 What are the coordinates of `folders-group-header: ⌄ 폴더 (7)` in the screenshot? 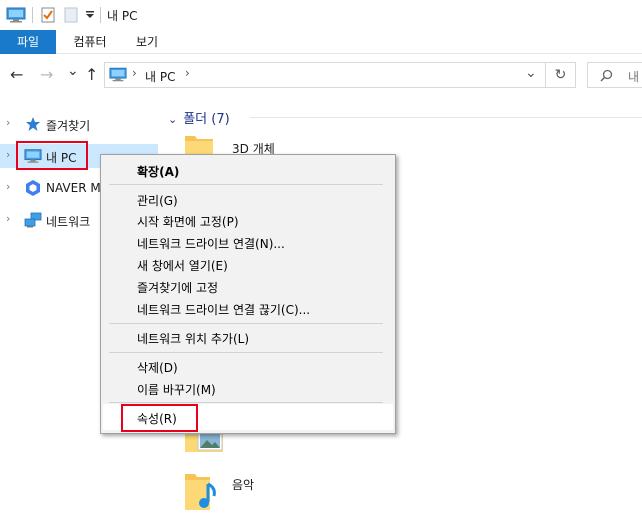 It's located at (199, 117).